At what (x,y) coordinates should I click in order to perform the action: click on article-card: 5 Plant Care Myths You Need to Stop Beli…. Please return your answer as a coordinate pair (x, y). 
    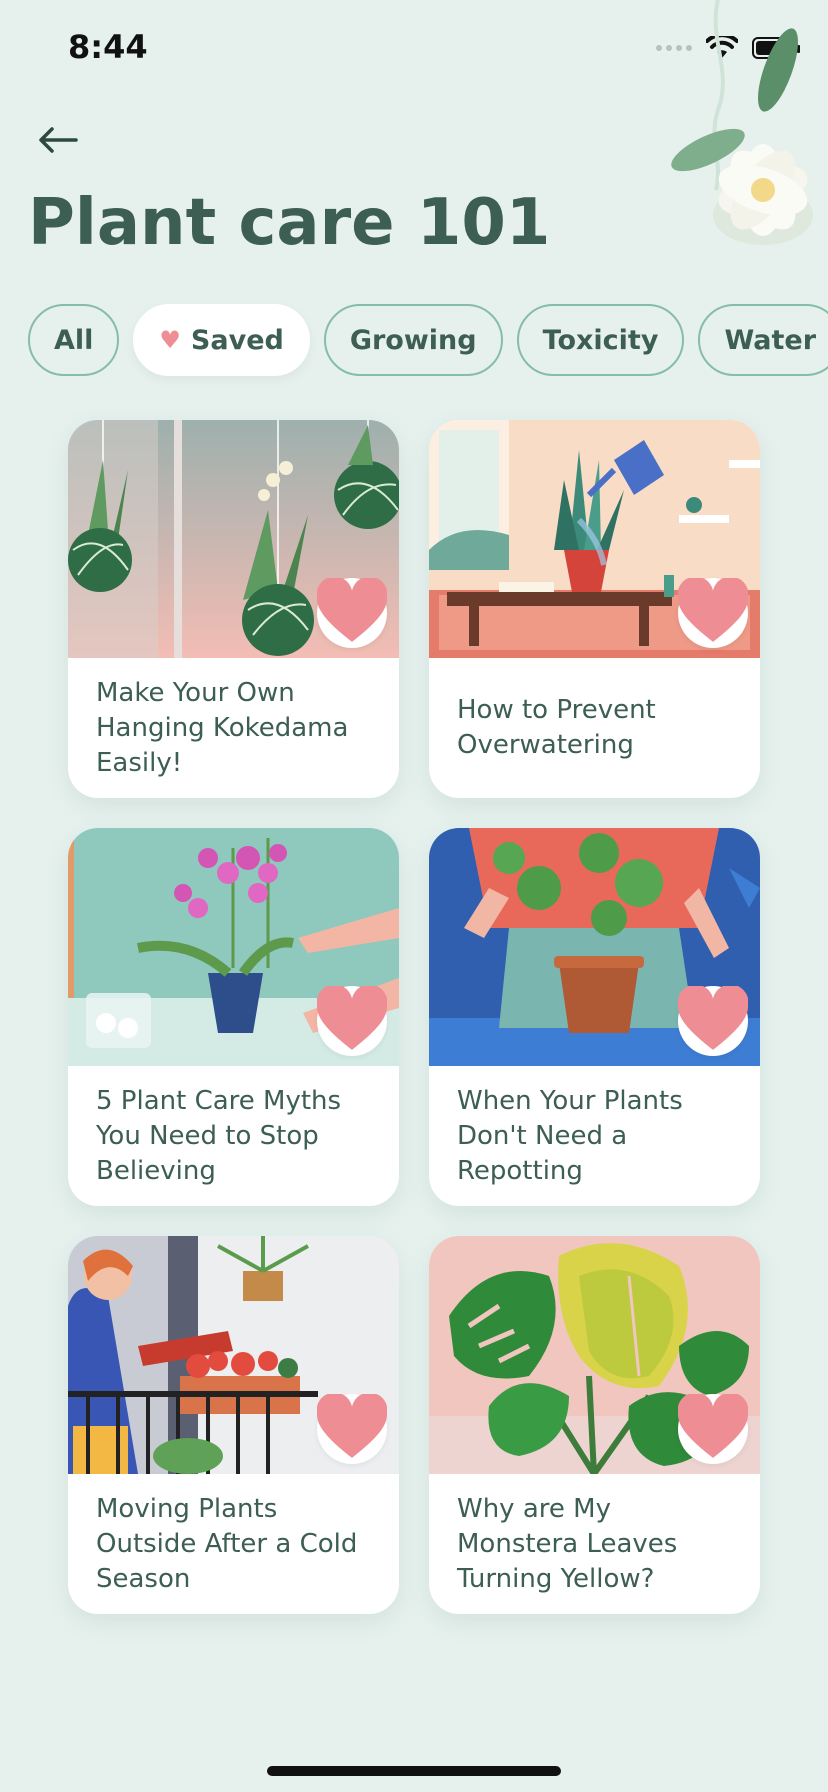
    Looking at the image, I should click on (233, 1017).